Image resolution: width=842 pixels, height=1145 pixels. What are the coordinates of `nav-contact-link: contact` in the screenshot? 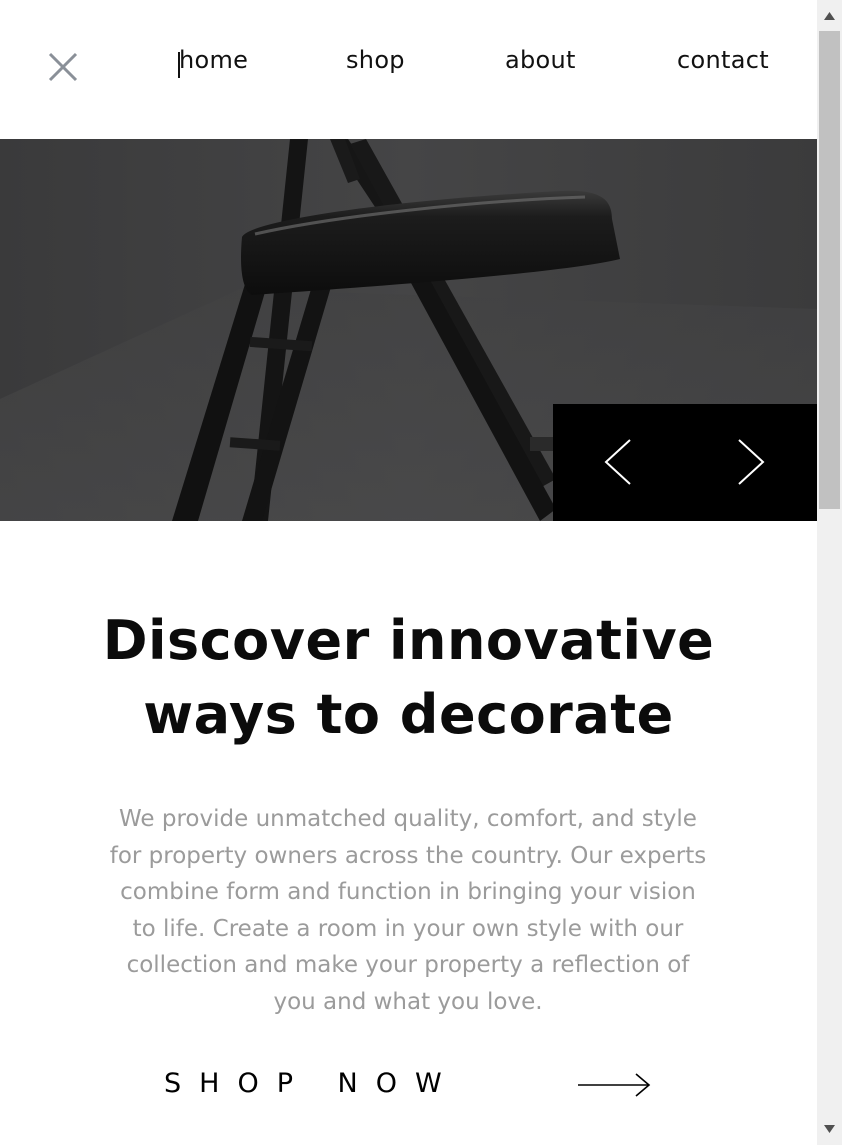 It's located at (723, 60).